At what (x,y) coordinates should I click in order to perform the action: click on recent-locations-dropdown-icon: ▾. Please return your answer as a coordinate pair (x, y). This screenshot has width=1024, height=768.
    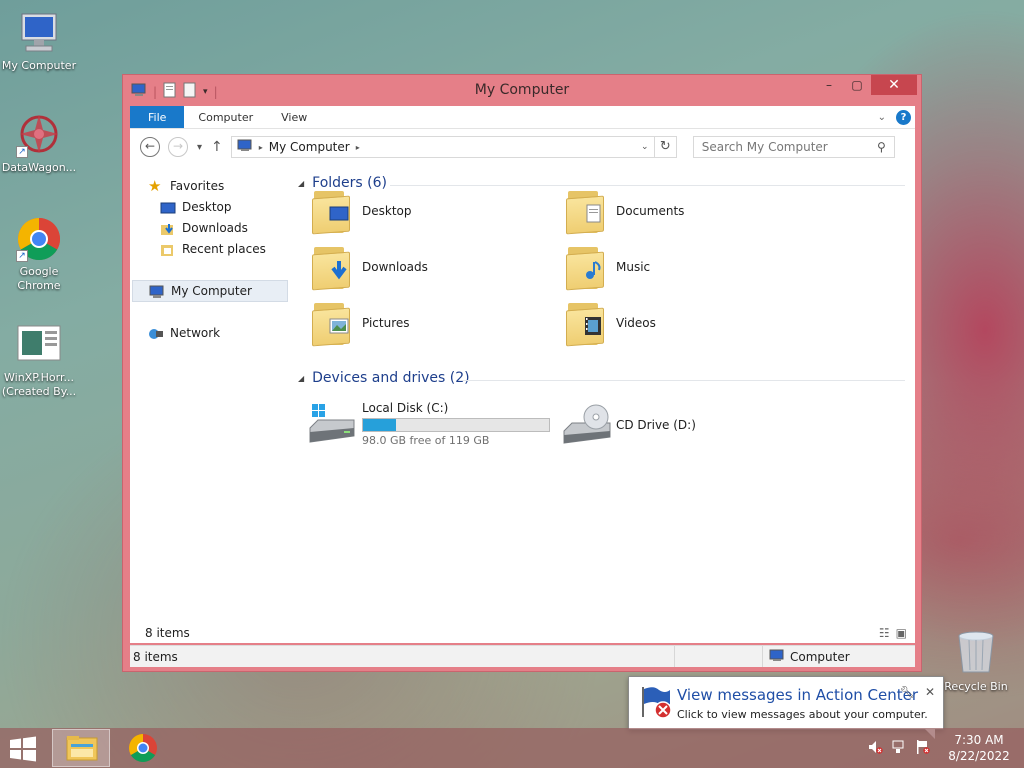
    Looking at the image, I should click on (199, 147).